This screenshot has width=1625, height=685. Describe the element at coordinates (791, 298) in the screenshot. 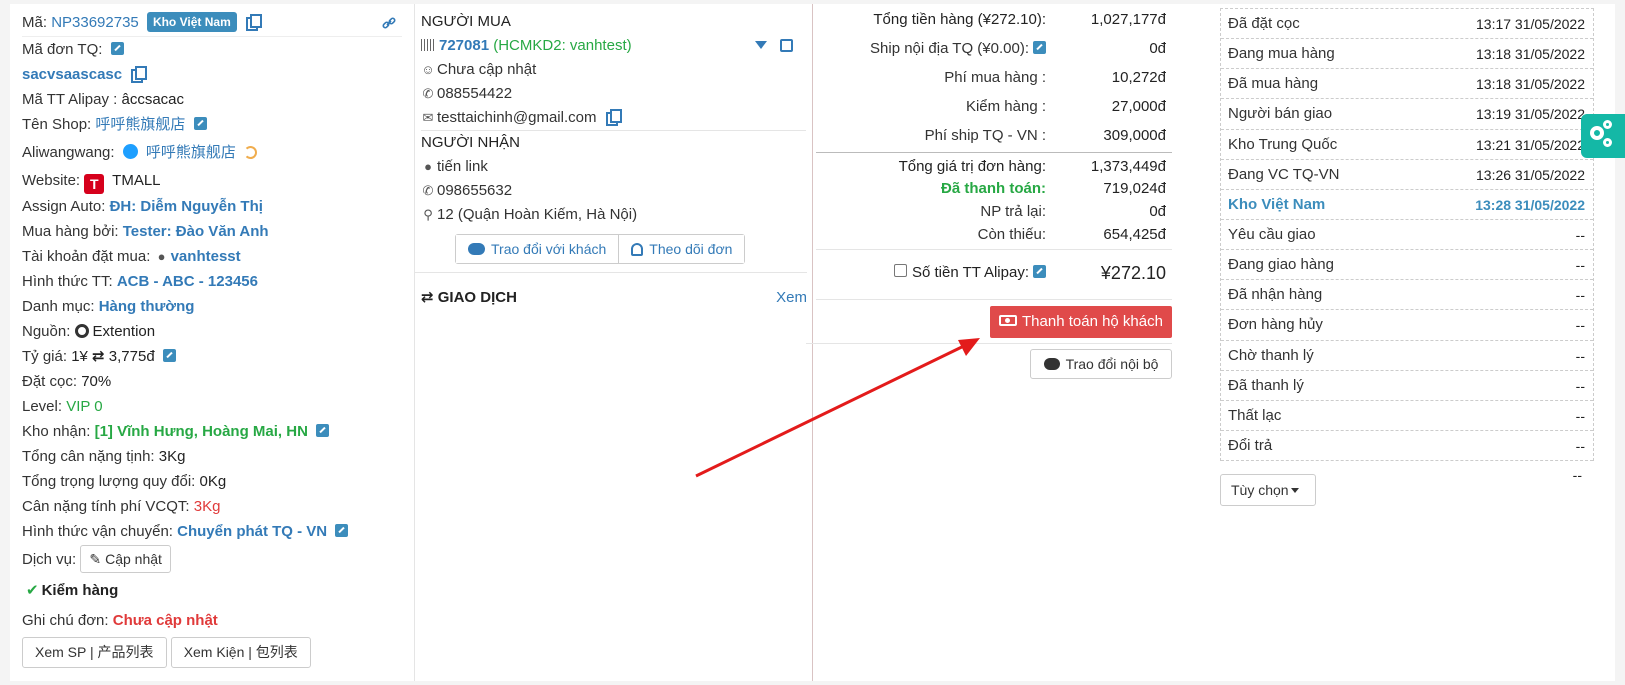

I see `view-transactions-link: Xem` at that location.